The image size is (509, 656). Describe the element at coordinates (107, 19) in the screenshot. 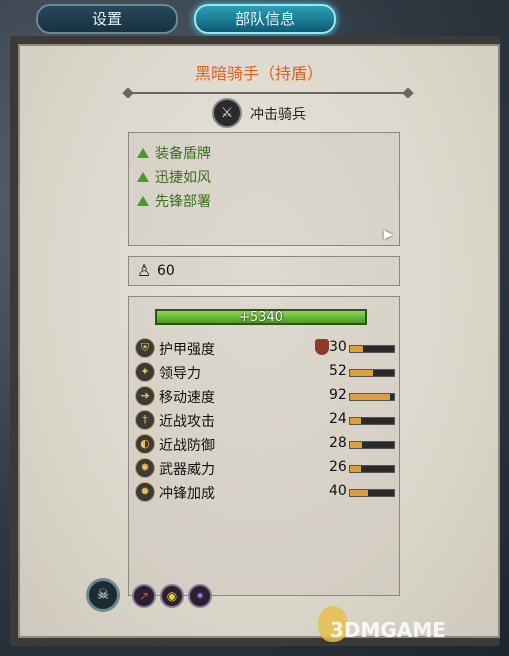

I see `tab-settings: 设置` at that location.